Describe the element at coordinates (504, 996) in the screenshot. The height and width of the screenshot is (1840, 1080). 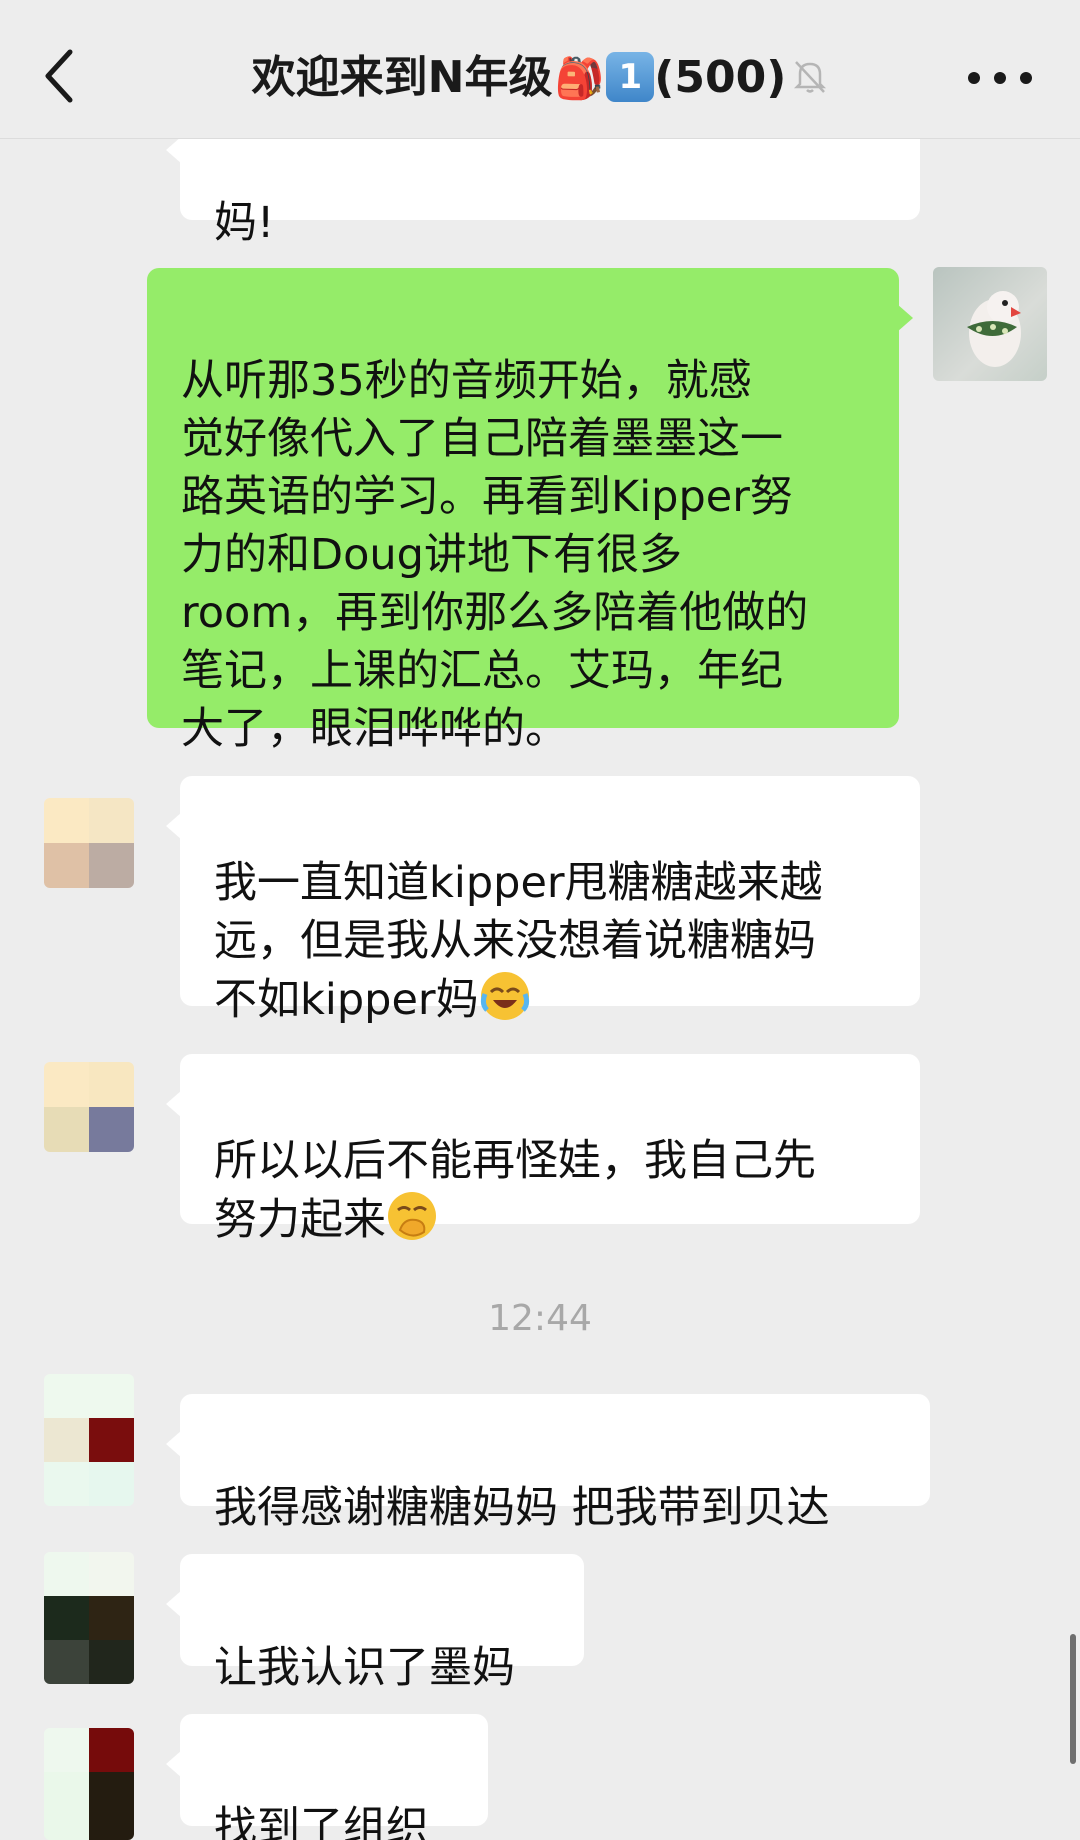
I see `rolling-laughing-emoji` at that location.